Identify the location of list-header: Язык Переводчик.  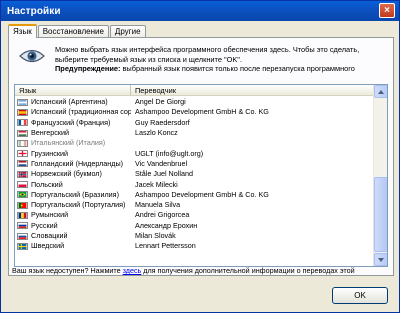
(194, 90).